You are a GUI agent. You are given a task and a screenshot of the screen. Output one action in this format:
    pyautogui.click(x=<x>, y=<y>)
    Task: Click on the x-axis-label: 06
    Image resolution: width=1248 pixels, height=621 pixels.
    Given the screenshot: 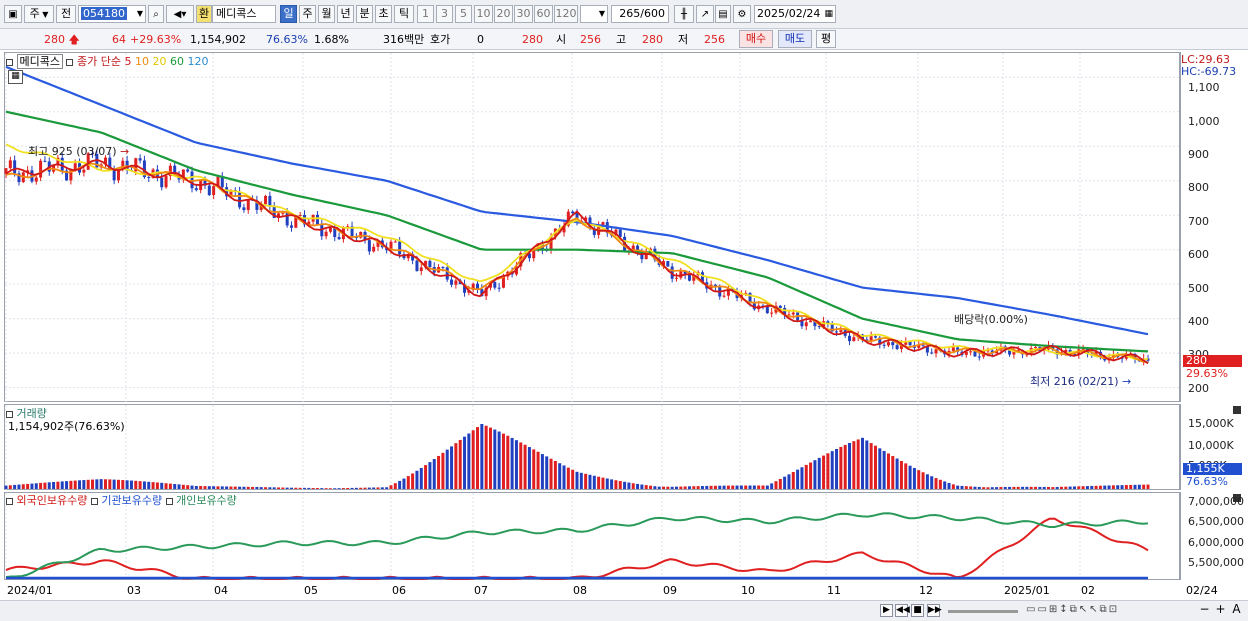 What is the action you would take?
    pyautogui.click(x=399, y=590)
    